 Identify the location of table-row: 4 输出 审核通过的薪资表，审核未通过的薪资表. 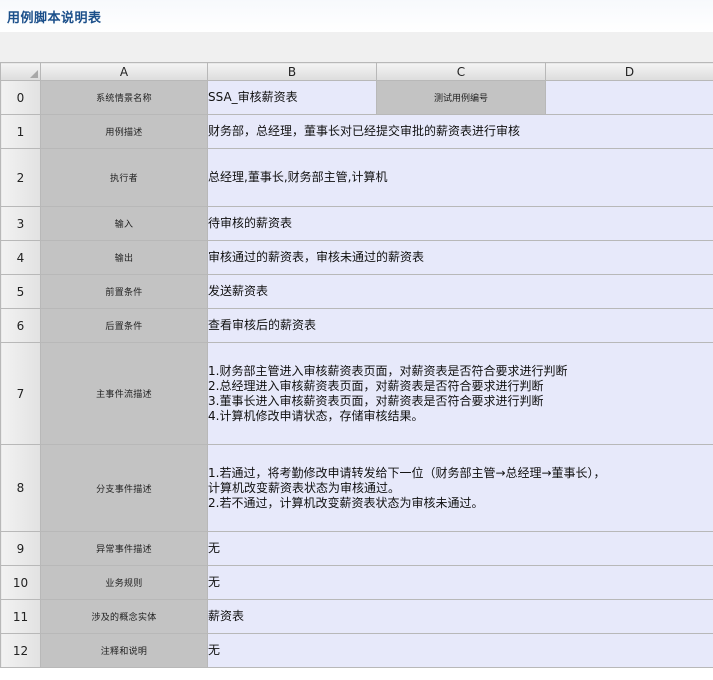
(356, 257).